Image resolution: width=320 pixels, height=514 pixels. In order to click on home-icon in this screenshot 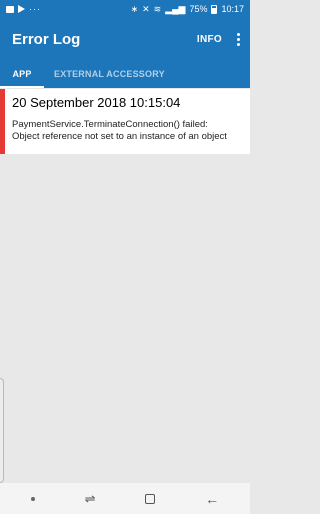, I will do `click(150, 498)`.